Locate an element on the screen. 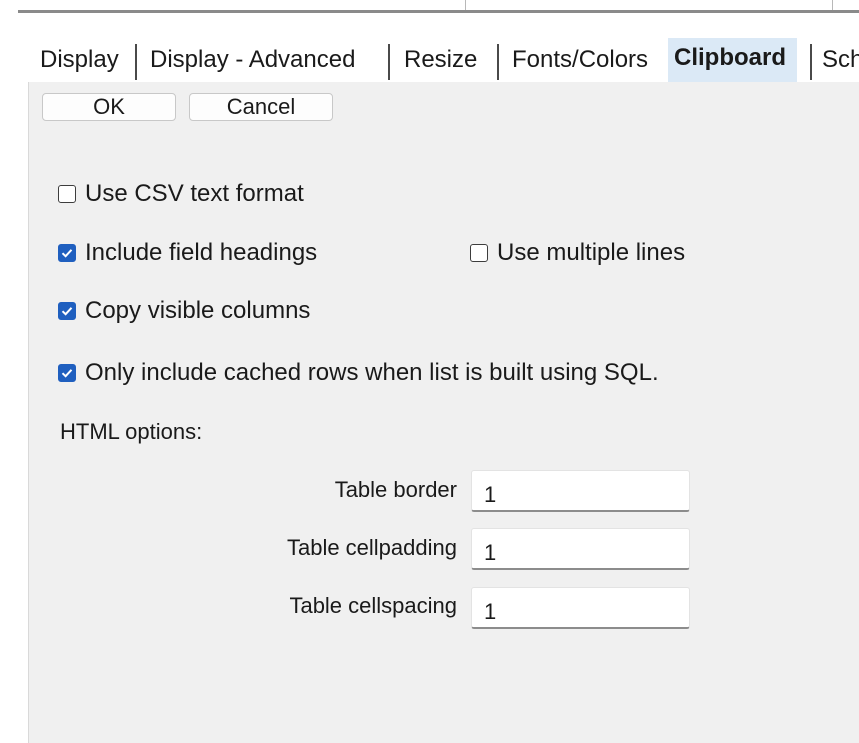 This screenshot has width=859, height=743. tab-display: Display is located at coordinates (81, 60).